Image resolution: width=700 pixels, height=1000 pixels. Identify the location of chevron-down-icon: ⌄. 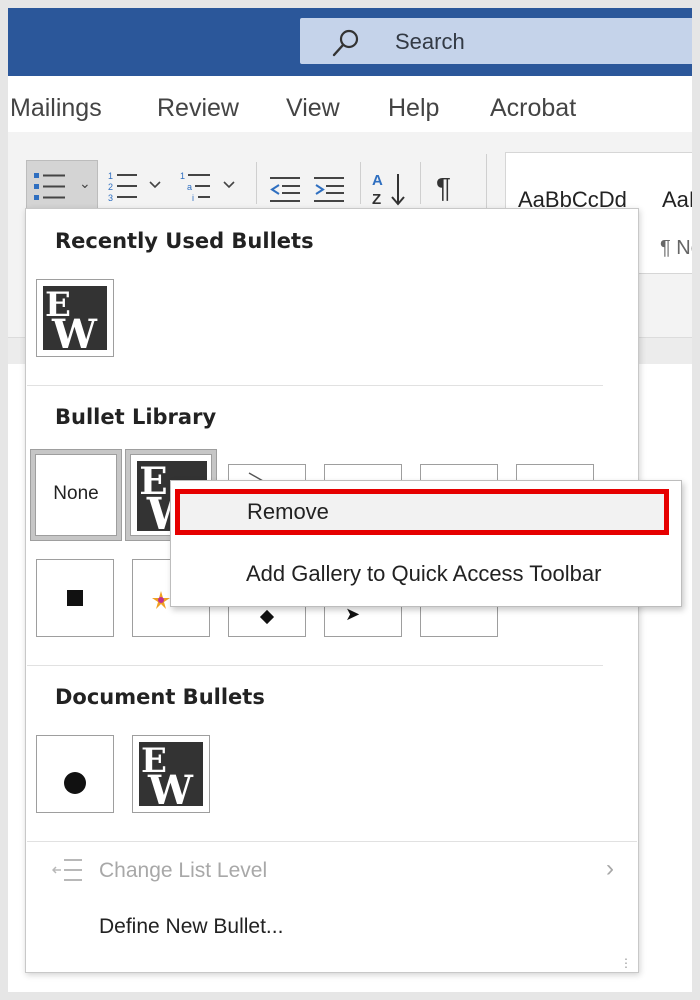
(85, 183).